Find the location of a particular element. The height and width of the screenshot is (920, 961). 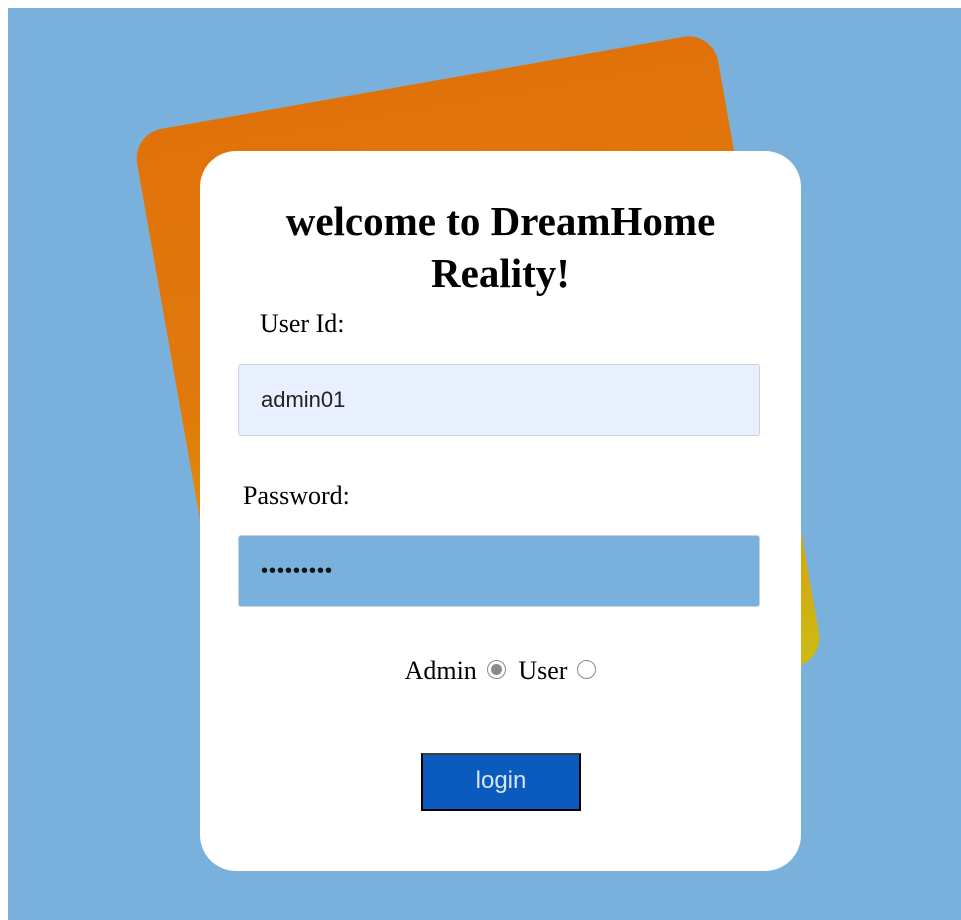

role-user-label: User is located at coordinates (543, 670).